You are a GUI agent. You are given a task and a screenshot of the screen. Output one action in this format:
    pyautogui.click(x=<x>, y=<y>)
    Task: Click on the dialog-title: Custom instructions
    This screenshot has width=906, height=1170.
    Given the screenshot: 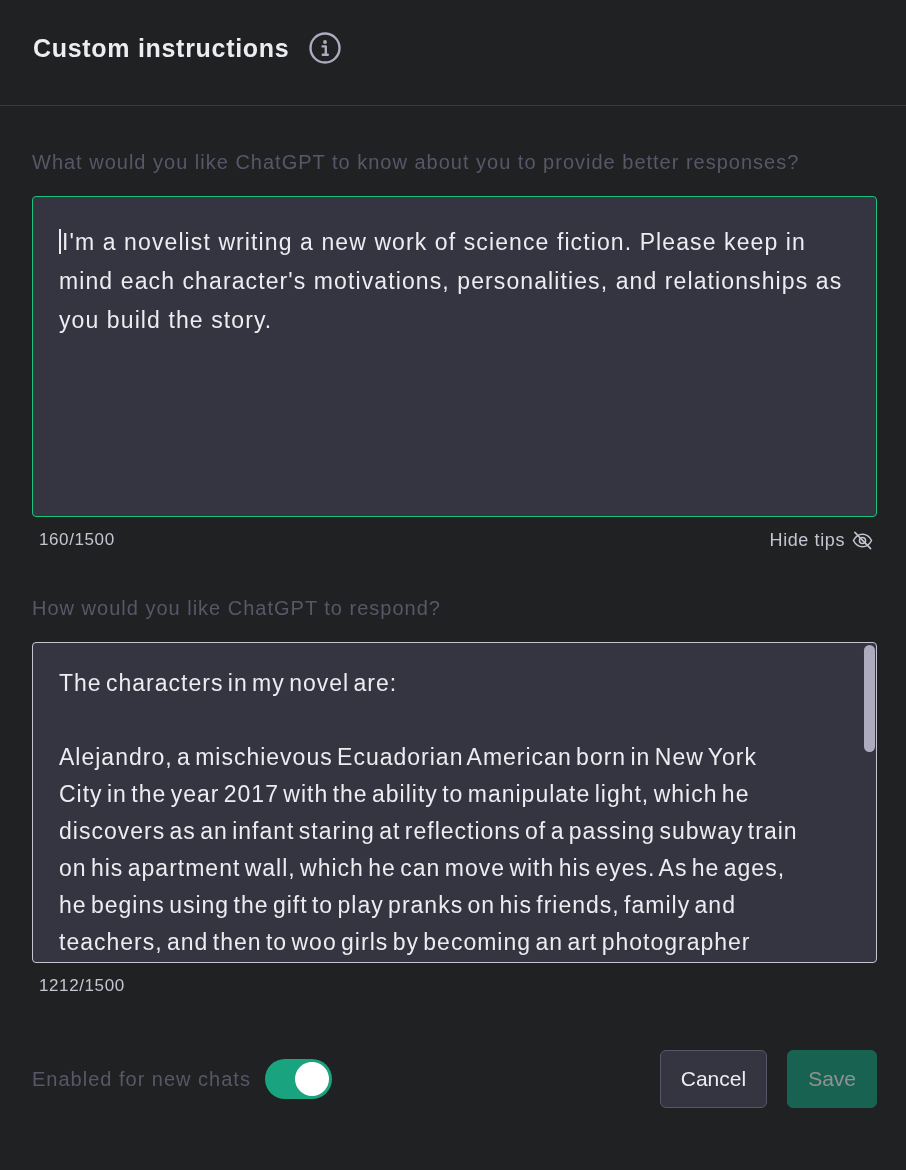 What is the action you would take?
    pyautogui.click(x=161, y=48)
    